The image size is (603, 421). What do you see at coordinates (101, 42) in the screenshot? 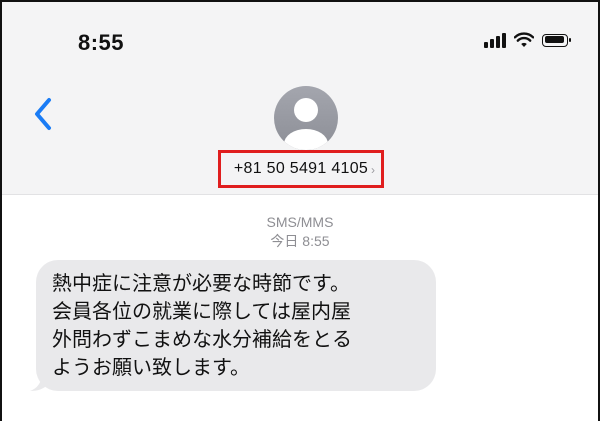
I see `status-time: 8:55` at bounding box center [101, 42].